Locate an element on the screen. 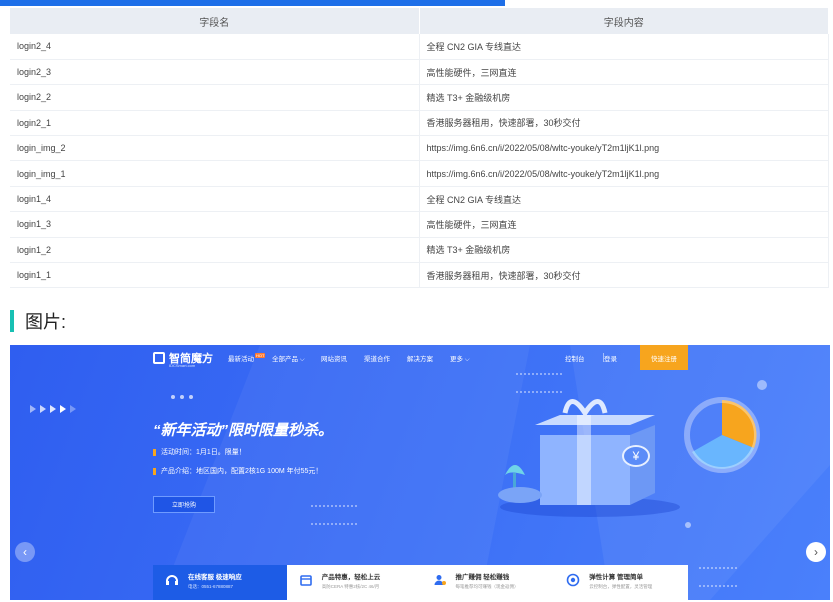 This screenshot has height=602, width=833. field-name-cell: login2_3 is located at coordinates (215, 72).